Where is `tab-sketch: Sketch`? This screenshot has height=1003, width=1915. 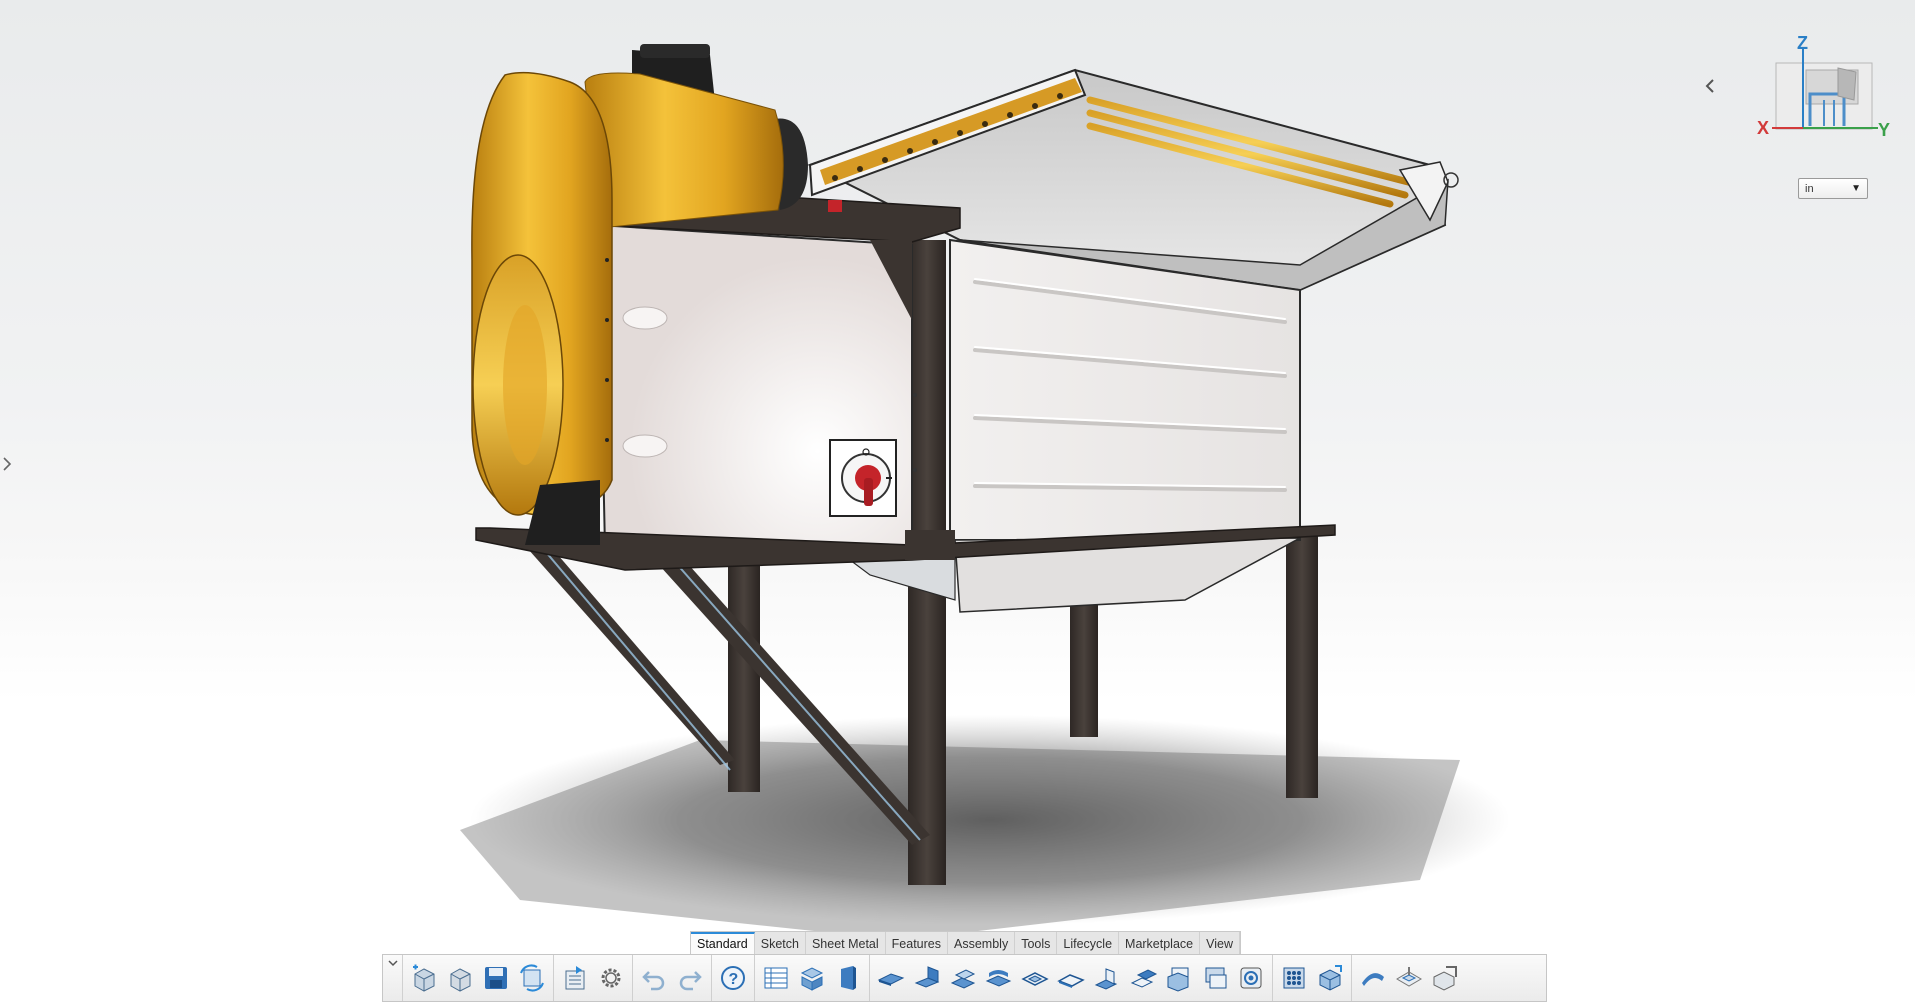 tab-sketch: Sketch is located at coordinates (780, 944).